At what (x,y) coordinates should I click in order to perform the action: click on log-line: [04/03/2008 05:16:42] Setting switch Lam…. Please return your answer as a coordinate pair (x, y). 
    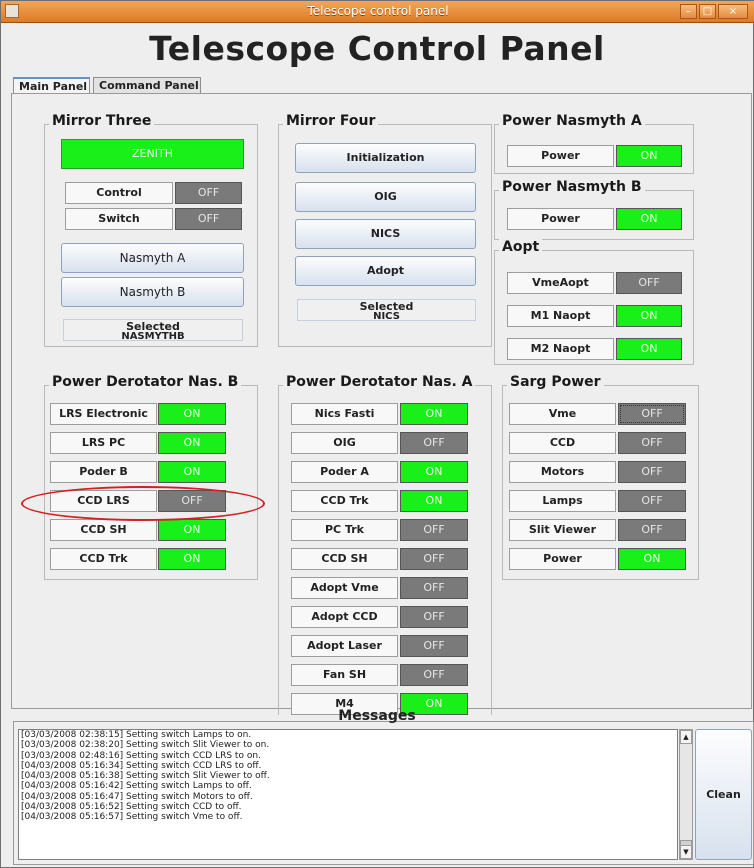
    Looking at the image, I should click on (136, 786).